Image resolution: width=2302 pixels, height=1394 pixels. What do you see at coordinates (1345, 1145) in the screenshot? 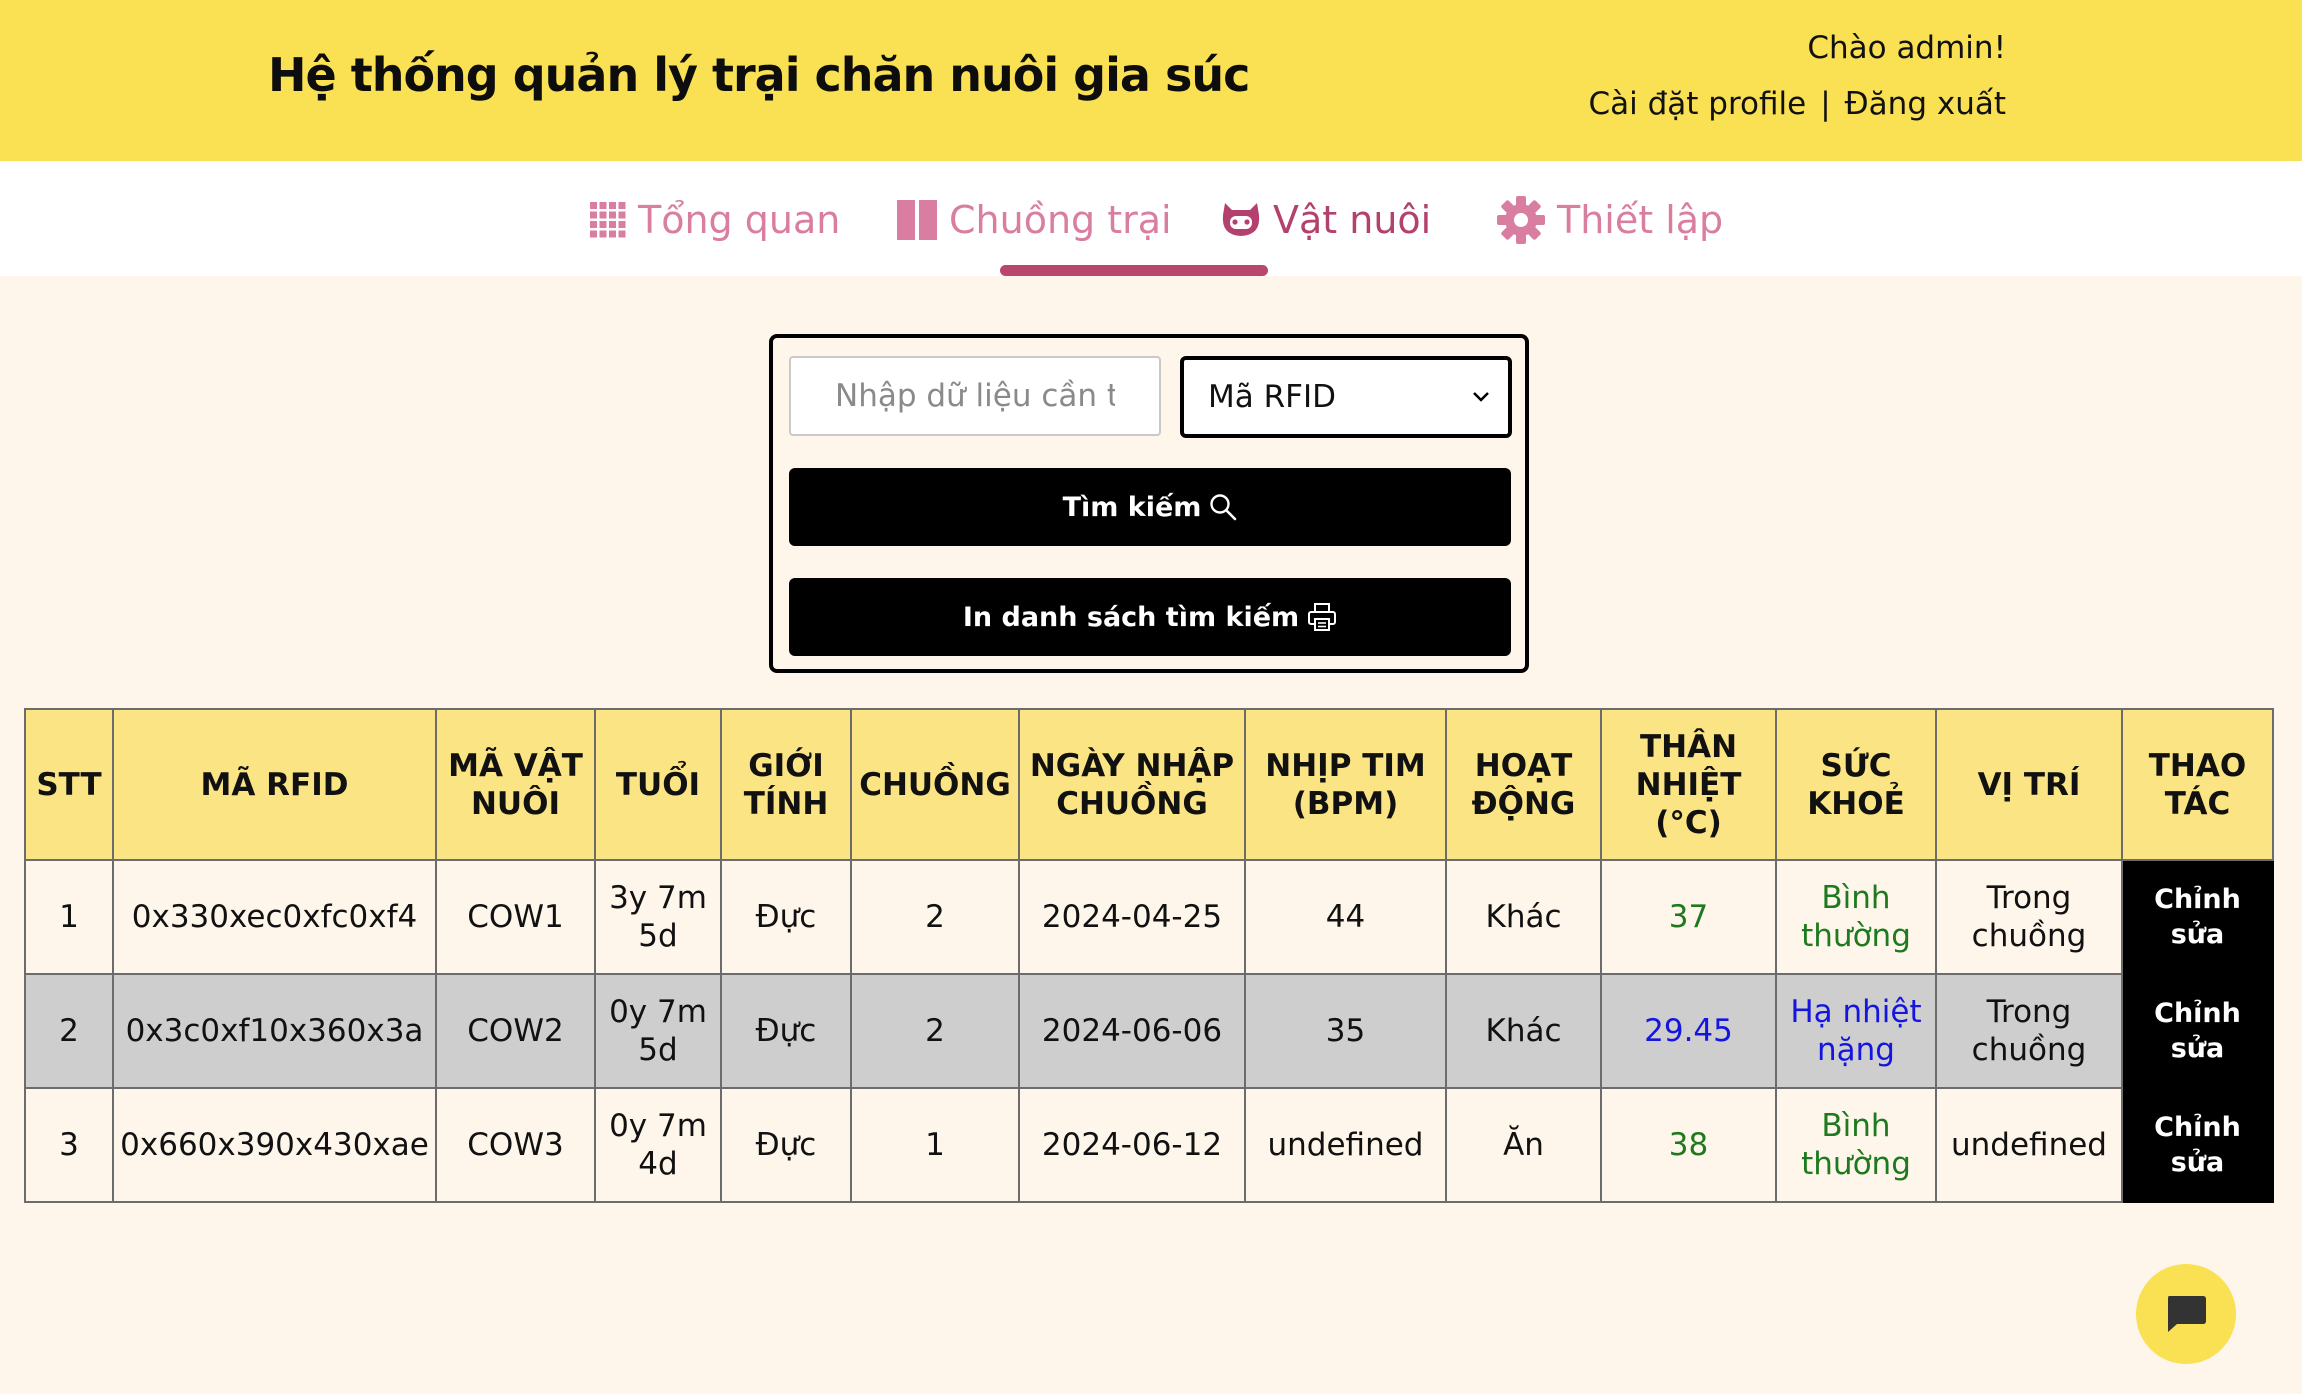
I see `cell-heart-rate: undefined` at bounding box center [1345, 1145].